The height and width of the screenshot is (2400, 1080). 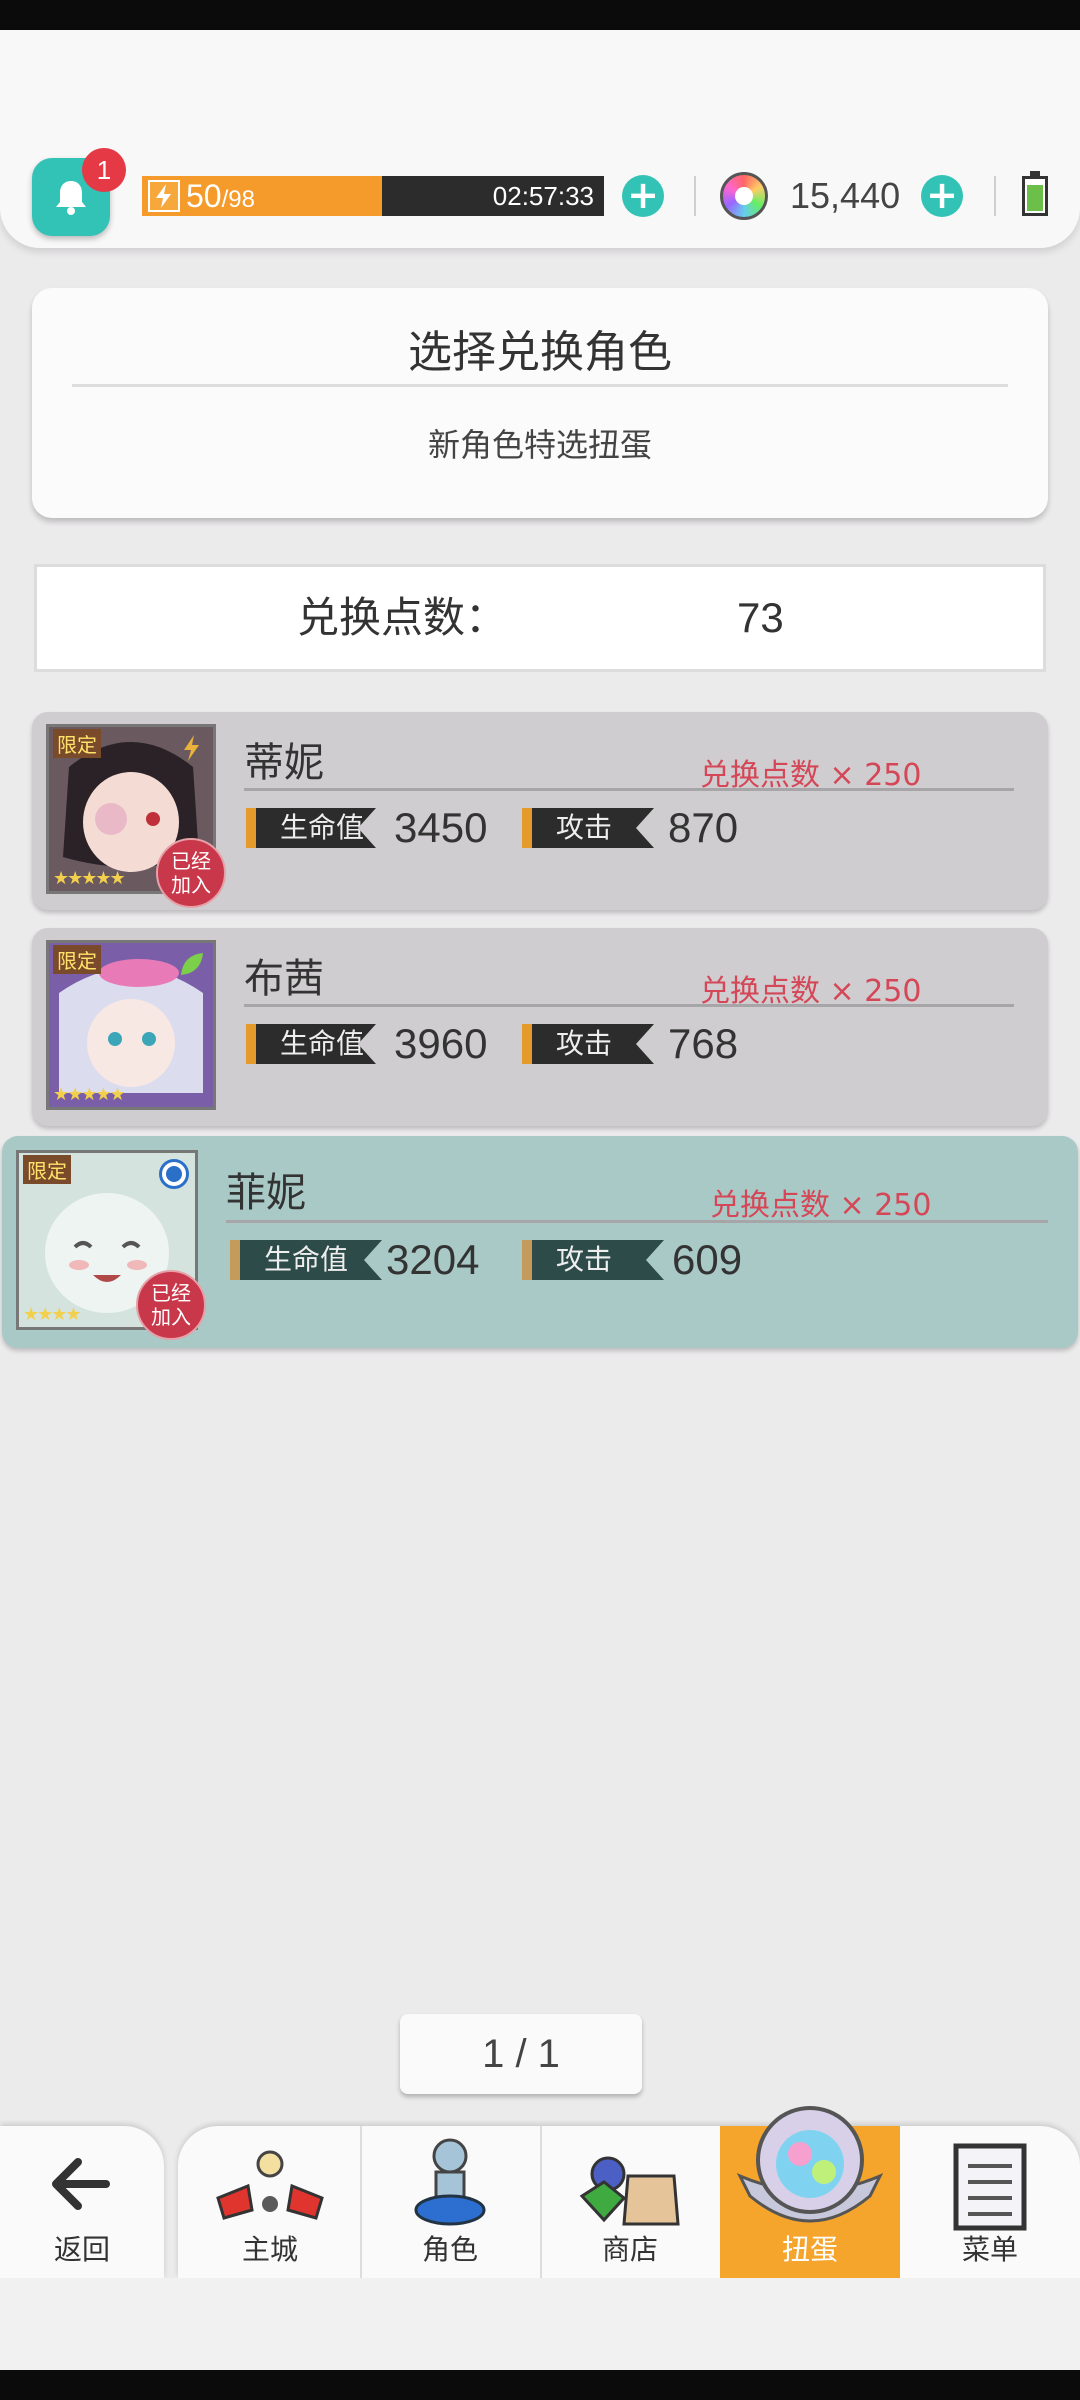 I want to click on lightning-icon, so click(x=164, y=196).